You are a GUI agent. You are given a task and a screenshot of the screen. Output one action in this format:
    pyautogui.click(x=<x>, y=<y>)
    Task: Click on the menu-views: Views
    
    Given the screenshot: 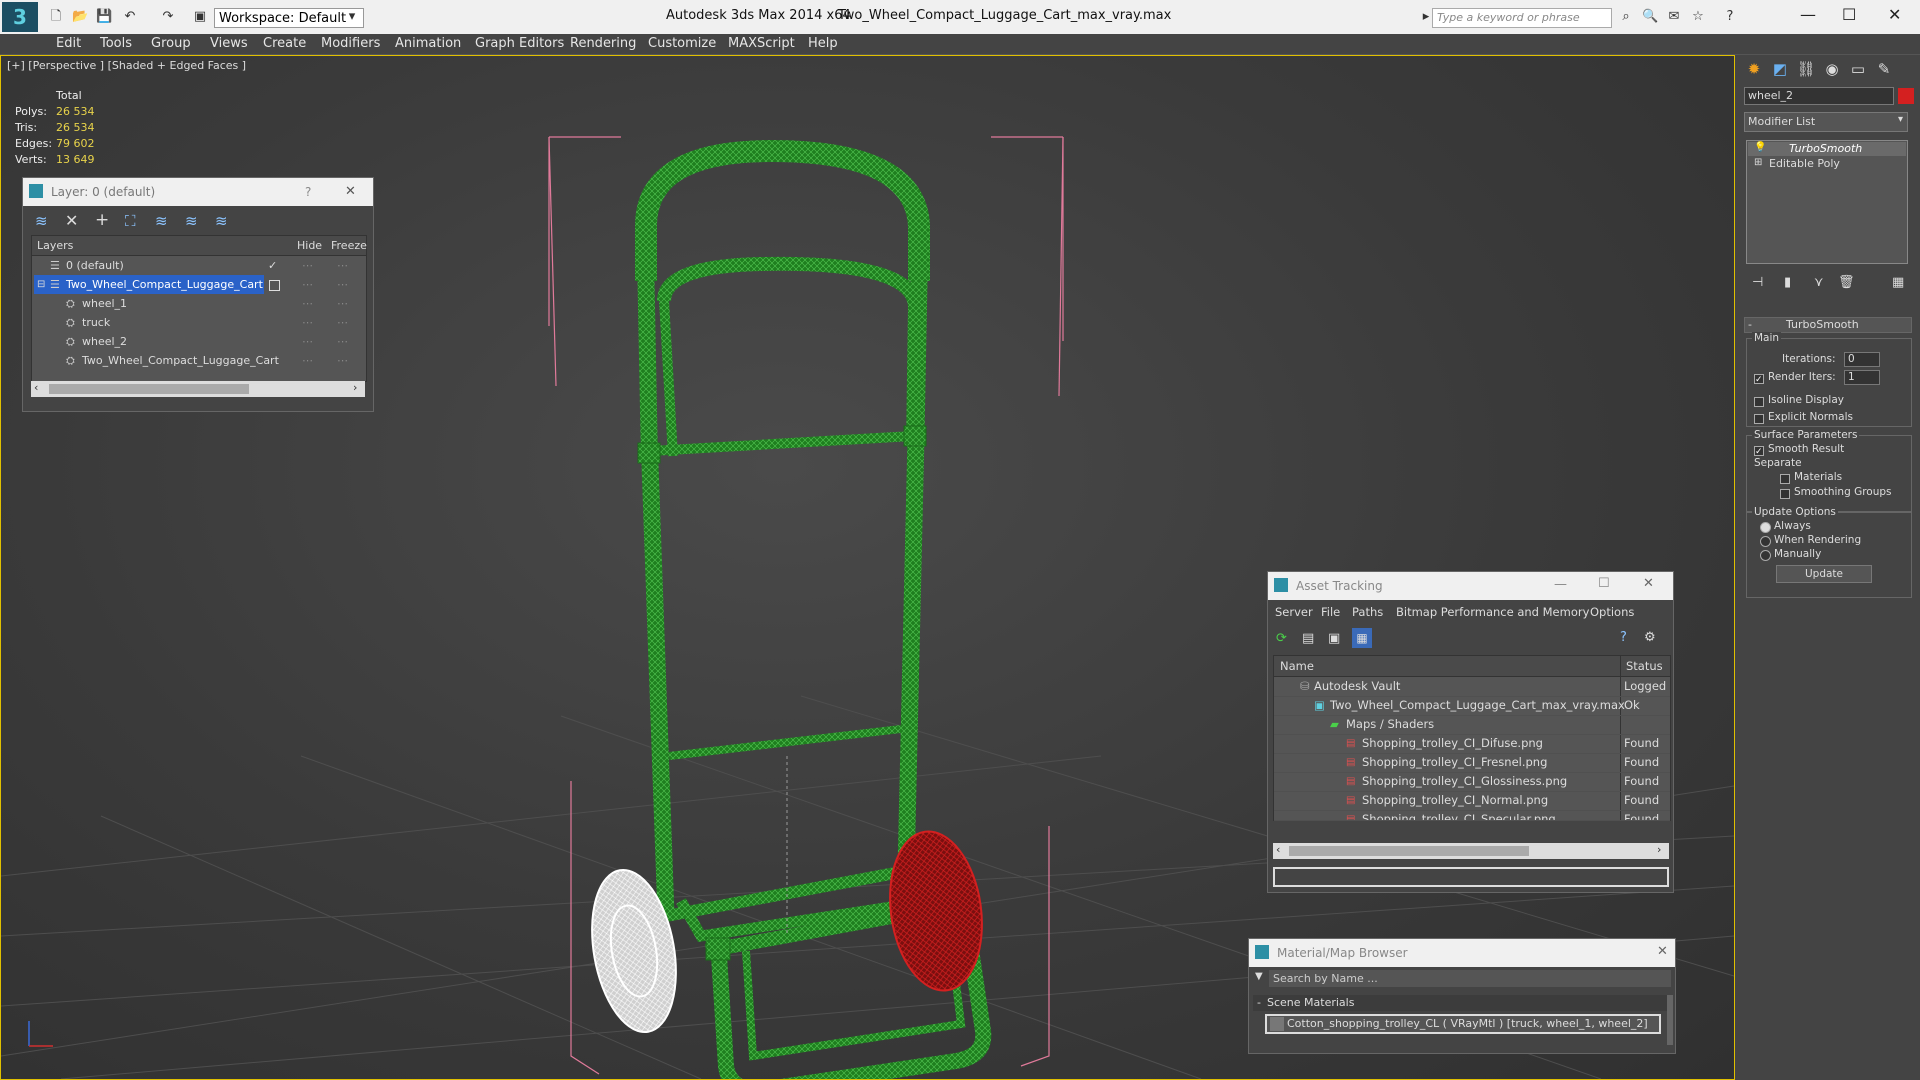 What is the action you would take?
    pyautogui.click(x=229, y=44)
    